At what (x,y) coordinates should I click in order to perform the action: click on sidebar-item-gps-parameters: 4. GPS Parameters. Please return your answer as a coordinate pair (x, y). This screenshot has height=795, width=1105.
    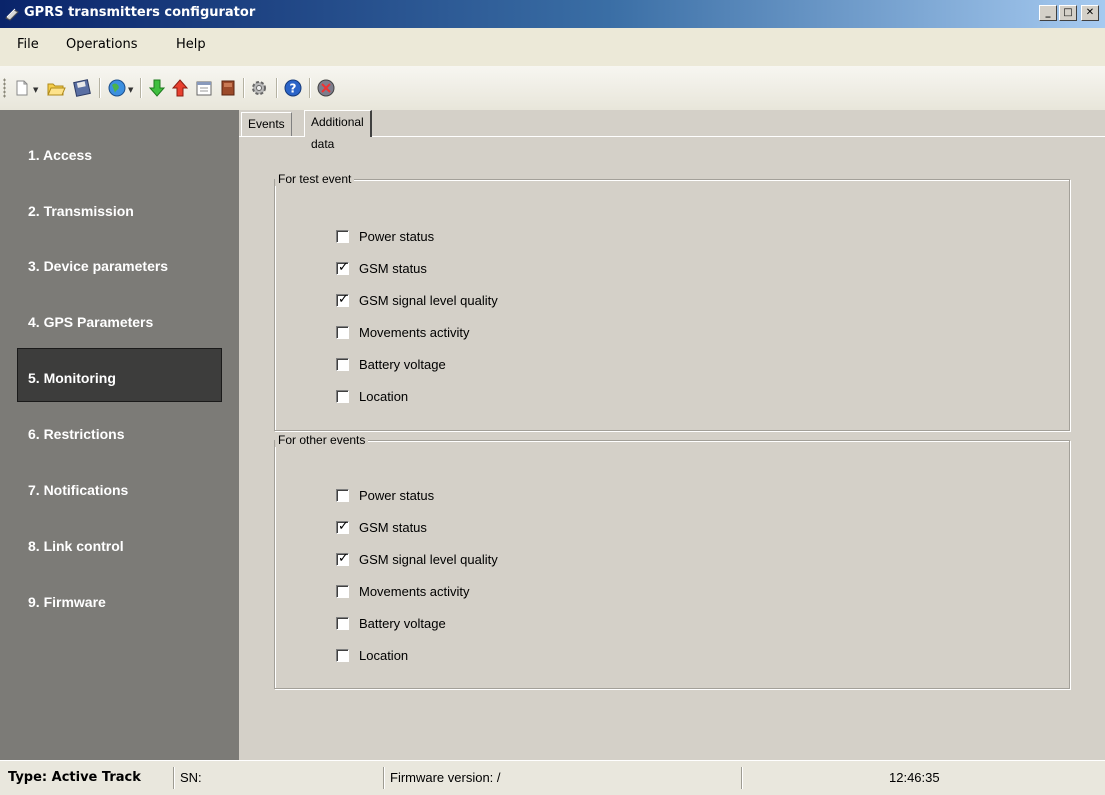
    Looking at the image, I should click on (90, 322).